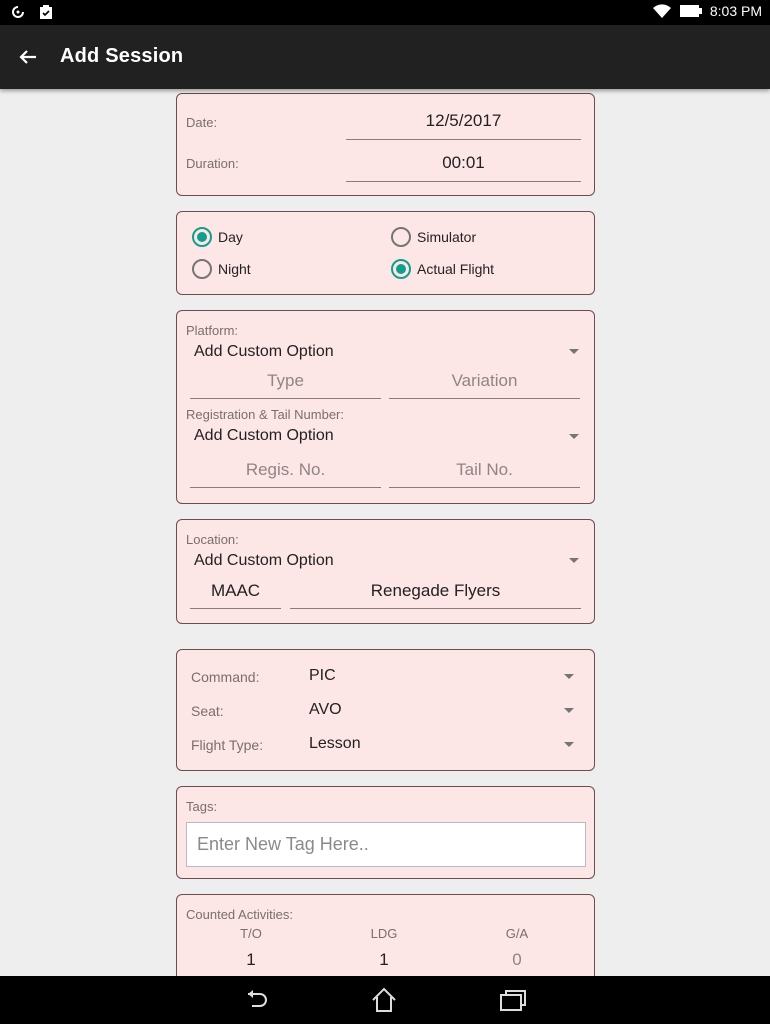 The width and height of the screenshot is (770, 1024). What do you see at coordinates (322, 676) in the screenshot?
I see `command-dropdown: PIC` at bounding box center [322, 676].